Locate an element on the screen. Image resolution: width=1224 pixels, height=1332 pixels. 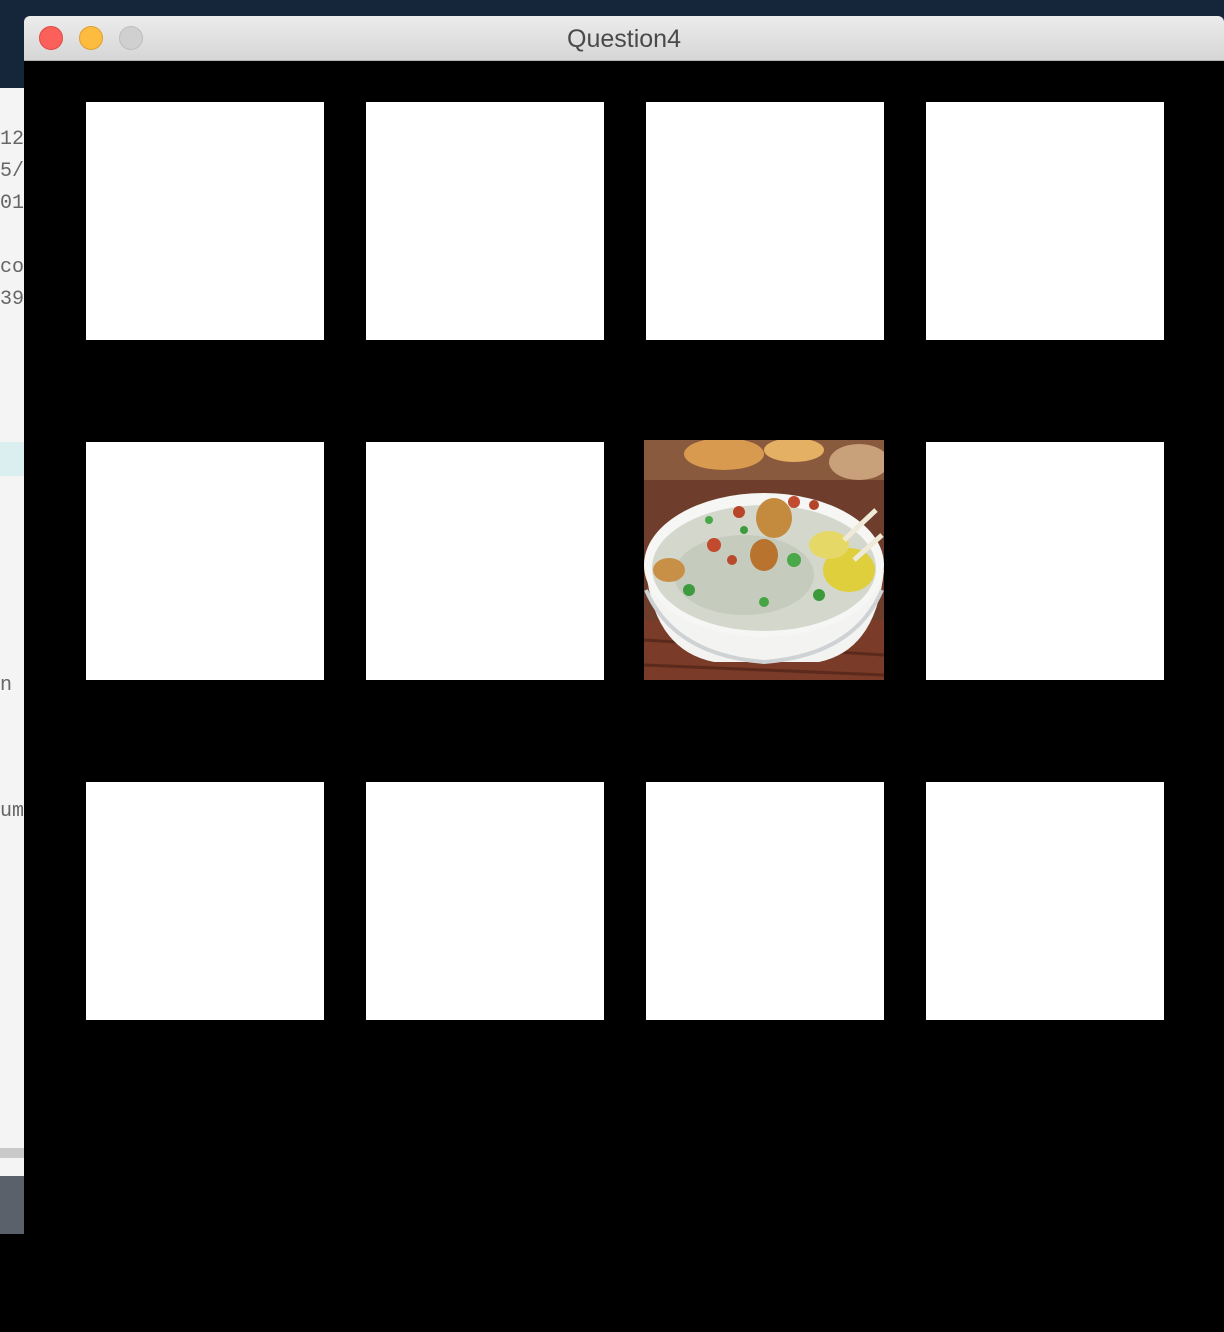
congee-bowl-image is located at coordinates (764, 560).